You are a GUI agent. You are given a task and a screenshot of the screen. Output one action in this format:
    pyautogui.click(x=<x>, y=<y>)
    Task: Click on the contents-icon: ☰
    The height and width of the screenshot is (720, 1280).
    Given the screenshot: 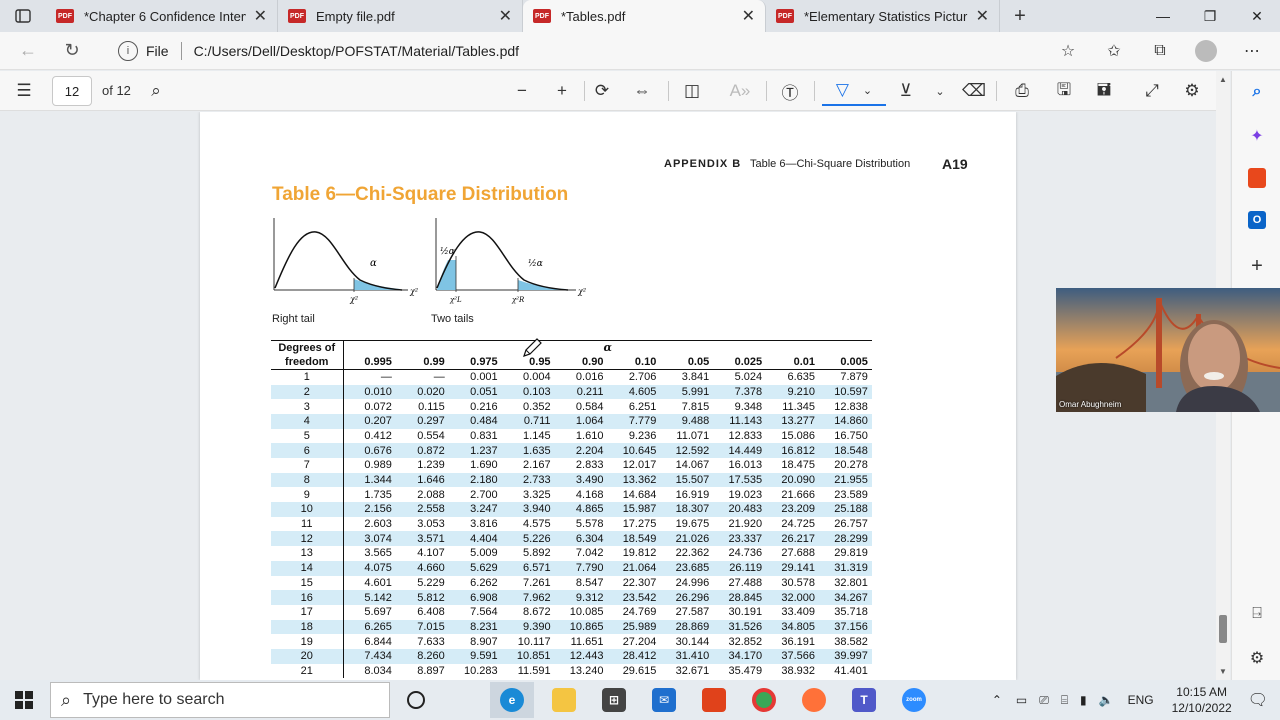 What is the action you would take?
    pyautogui.click(x=24, y=91)
    